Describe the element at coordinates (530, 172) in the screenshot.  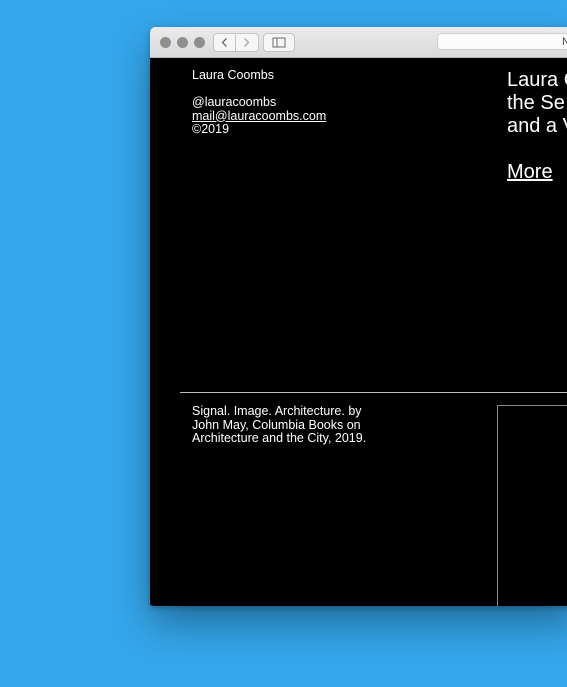
I see `more-link: More` at that location.